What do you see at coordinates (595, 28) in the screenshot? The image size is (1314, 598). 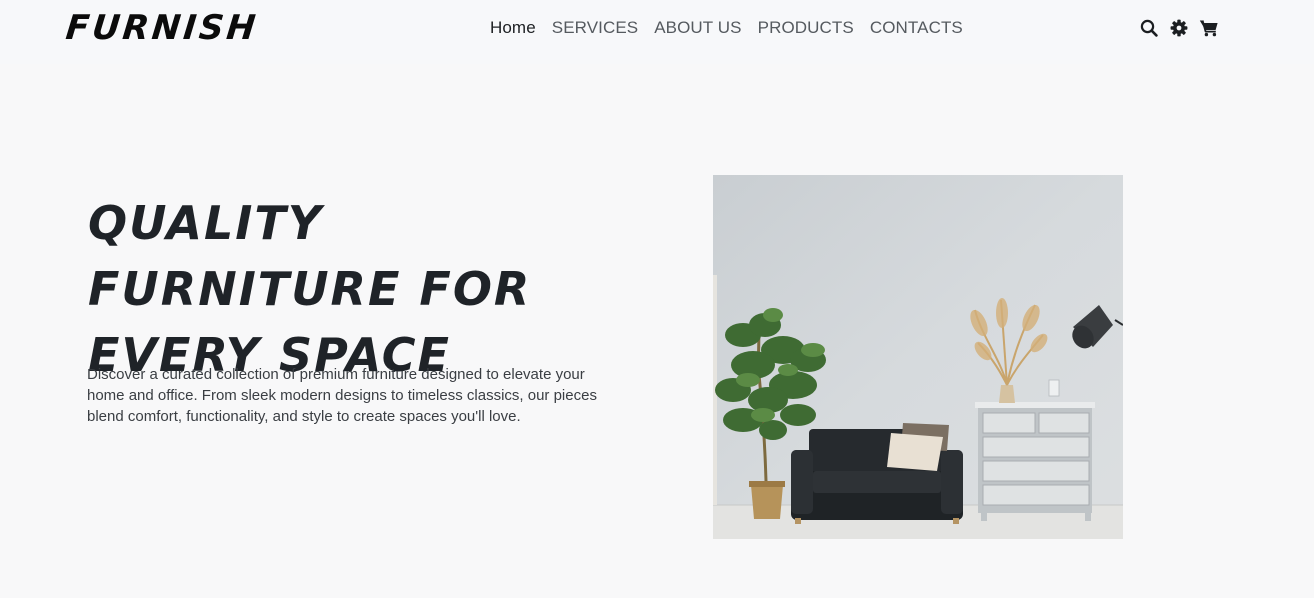 I see `nav-link-services: SERVICES` at bounding box center [595, 28].